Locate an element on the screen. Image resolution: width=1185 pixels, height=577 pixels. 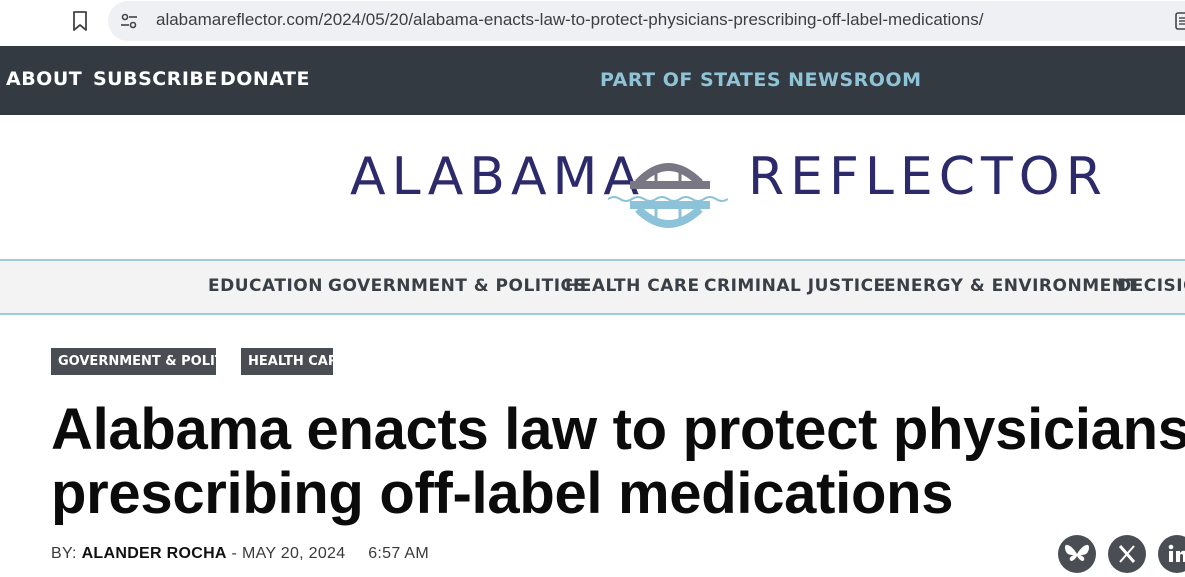
category-tag-government-politics: GOVERNMENT & POLITICS is located at coordinates (149, 361).